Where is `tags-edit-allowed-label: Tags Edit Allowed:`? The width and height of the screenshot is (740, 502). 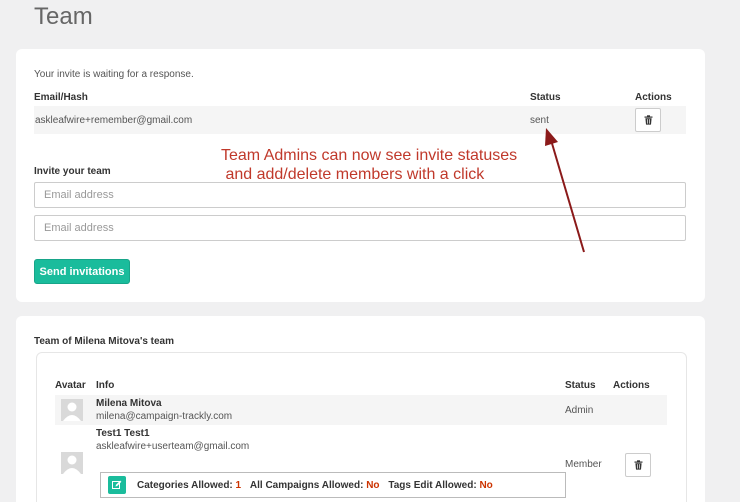 tags-edit-allowed-label: Tags Edit Allowed: is located at coordinates (432, 485).